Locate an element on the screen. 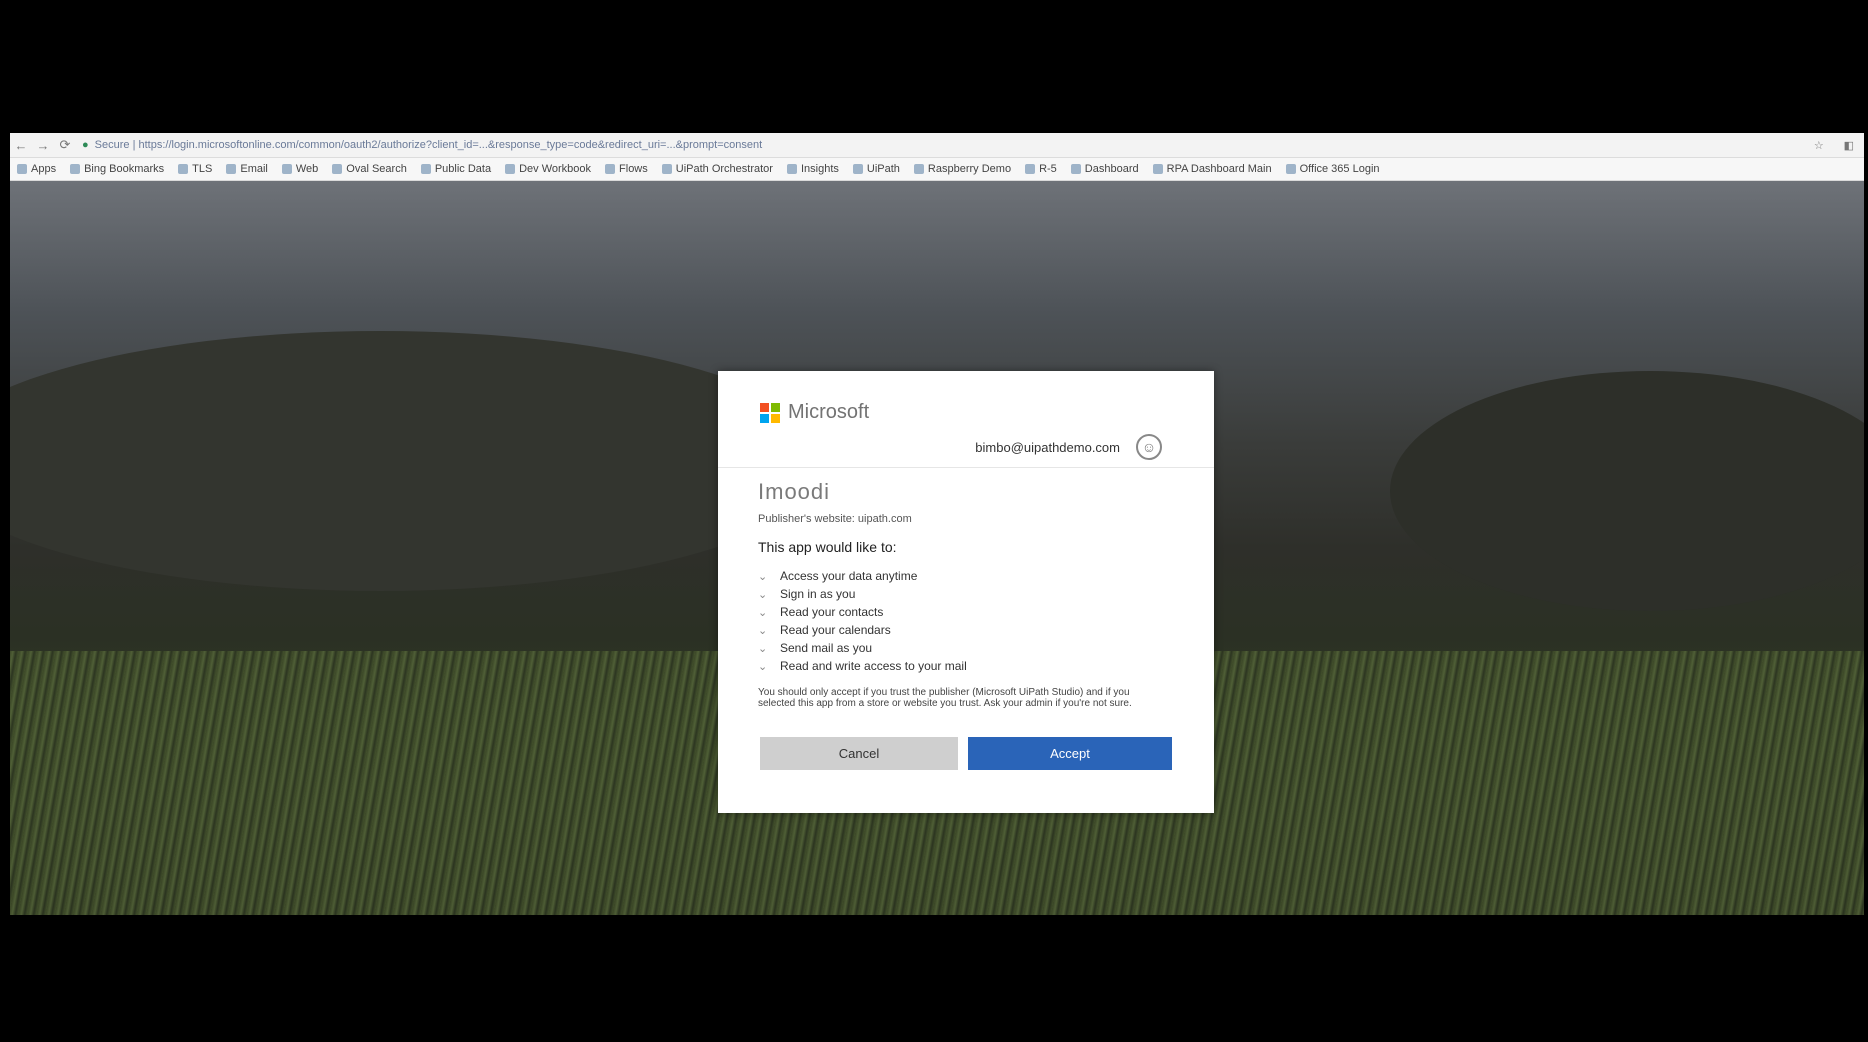 The height and width of the screenshot is (1042, 1868). bookmark-label: Oval Search is located at coordinates (376, 169).